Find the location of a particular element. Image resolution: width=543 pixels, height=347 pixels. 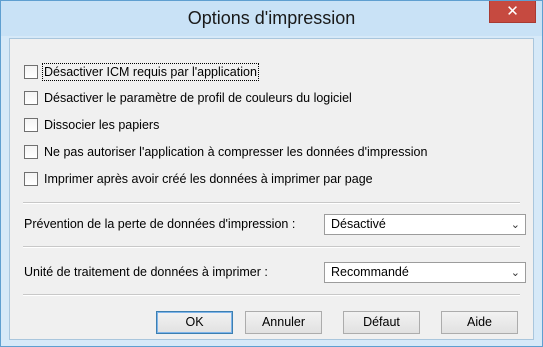

data-loss-prevention-select: Désactivé ⌄ is located at coordinates (425, 224).